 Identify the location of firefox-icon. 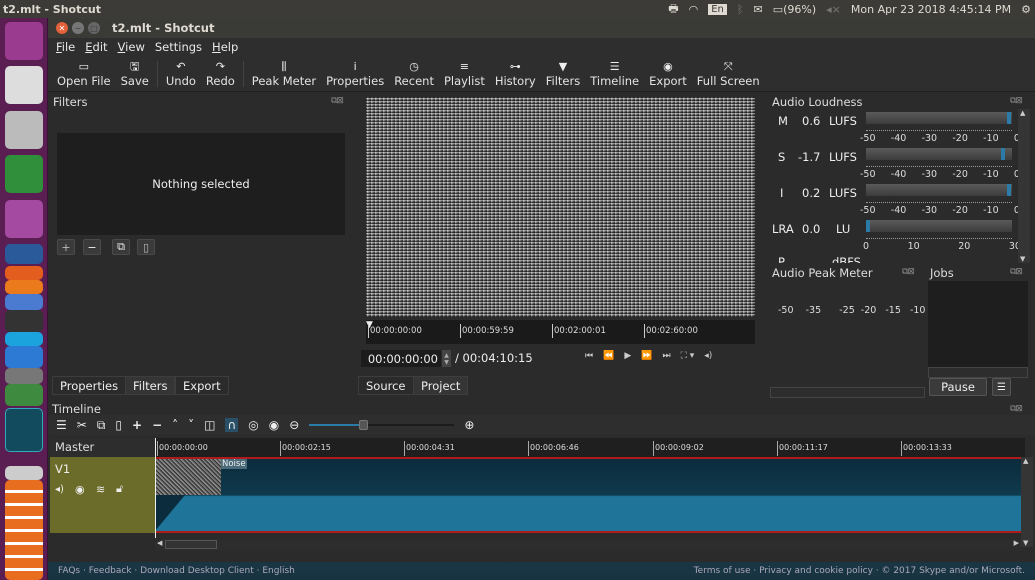
(24, 287).